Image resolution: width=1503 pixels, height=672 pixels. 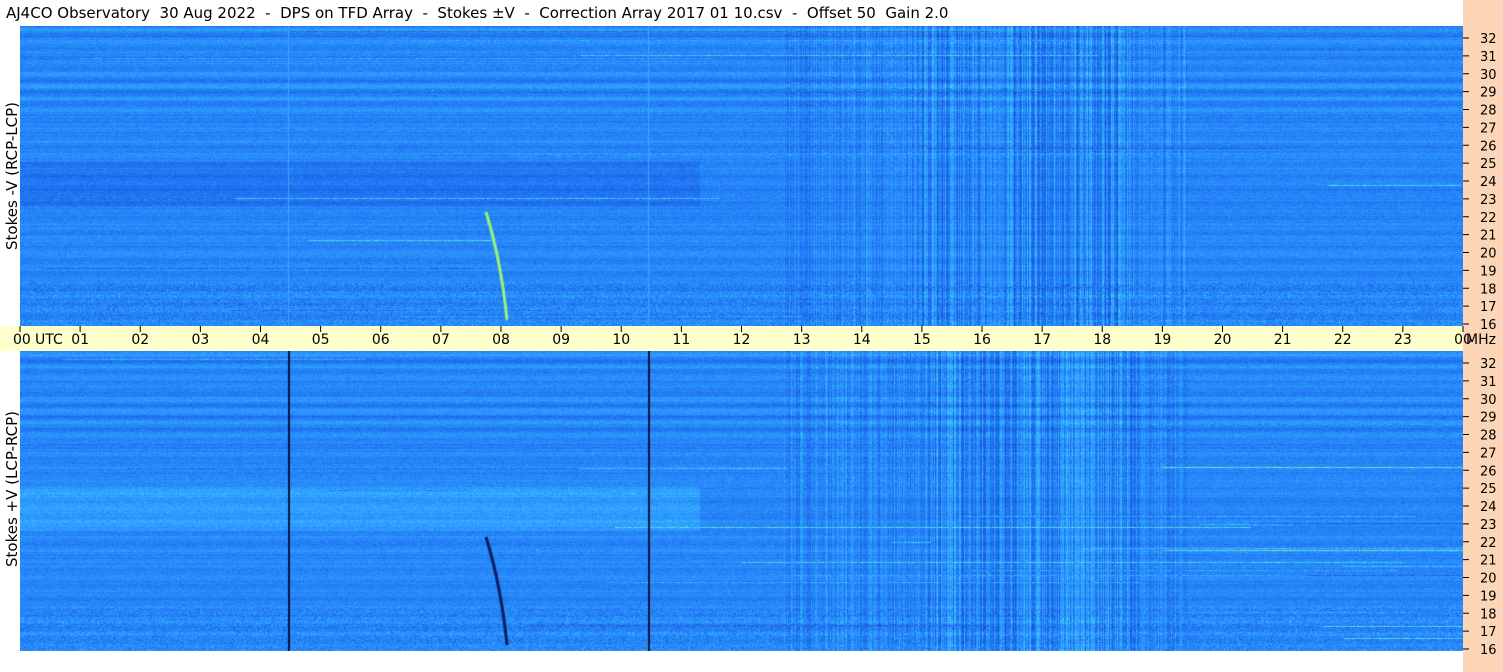 I want to click on x-tick-label: 10, so click(x=621, y=340).